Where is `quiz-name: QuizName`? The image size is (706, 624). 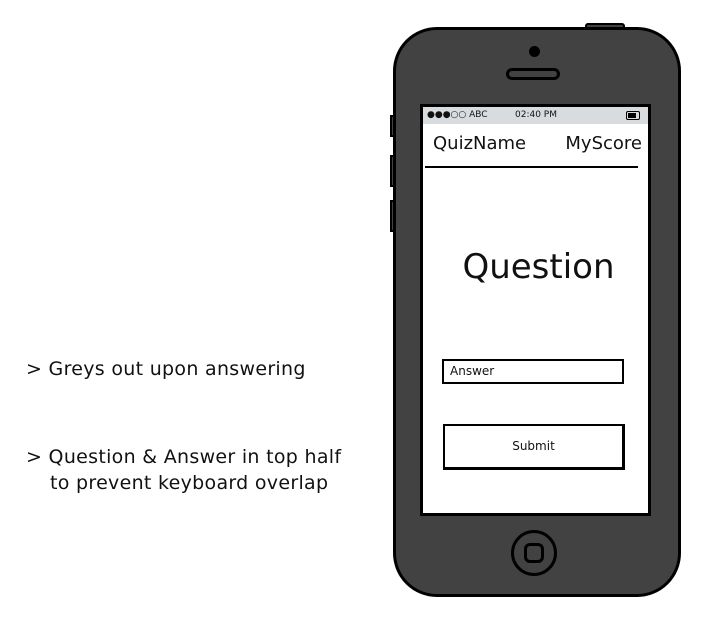
quiz-name: QuizName is located at coordinates (480, 143).